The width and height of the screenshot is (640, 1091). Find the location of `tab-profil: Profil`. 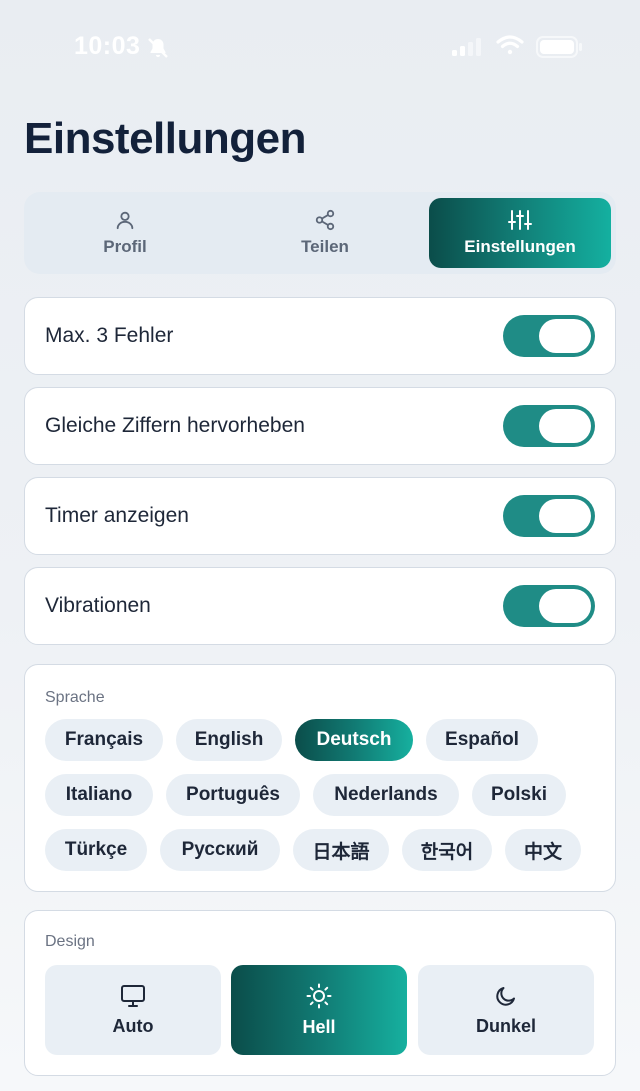

tab-profil: Profil is located at coordinates (125, 233).